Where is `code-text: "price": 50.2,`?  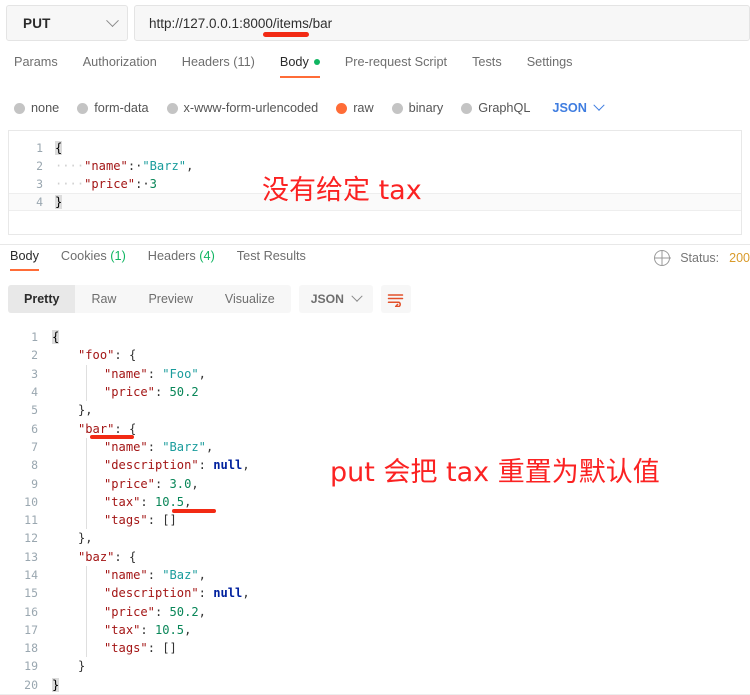 code-text: "price": 50.2, is located at coordinates (129, 612).